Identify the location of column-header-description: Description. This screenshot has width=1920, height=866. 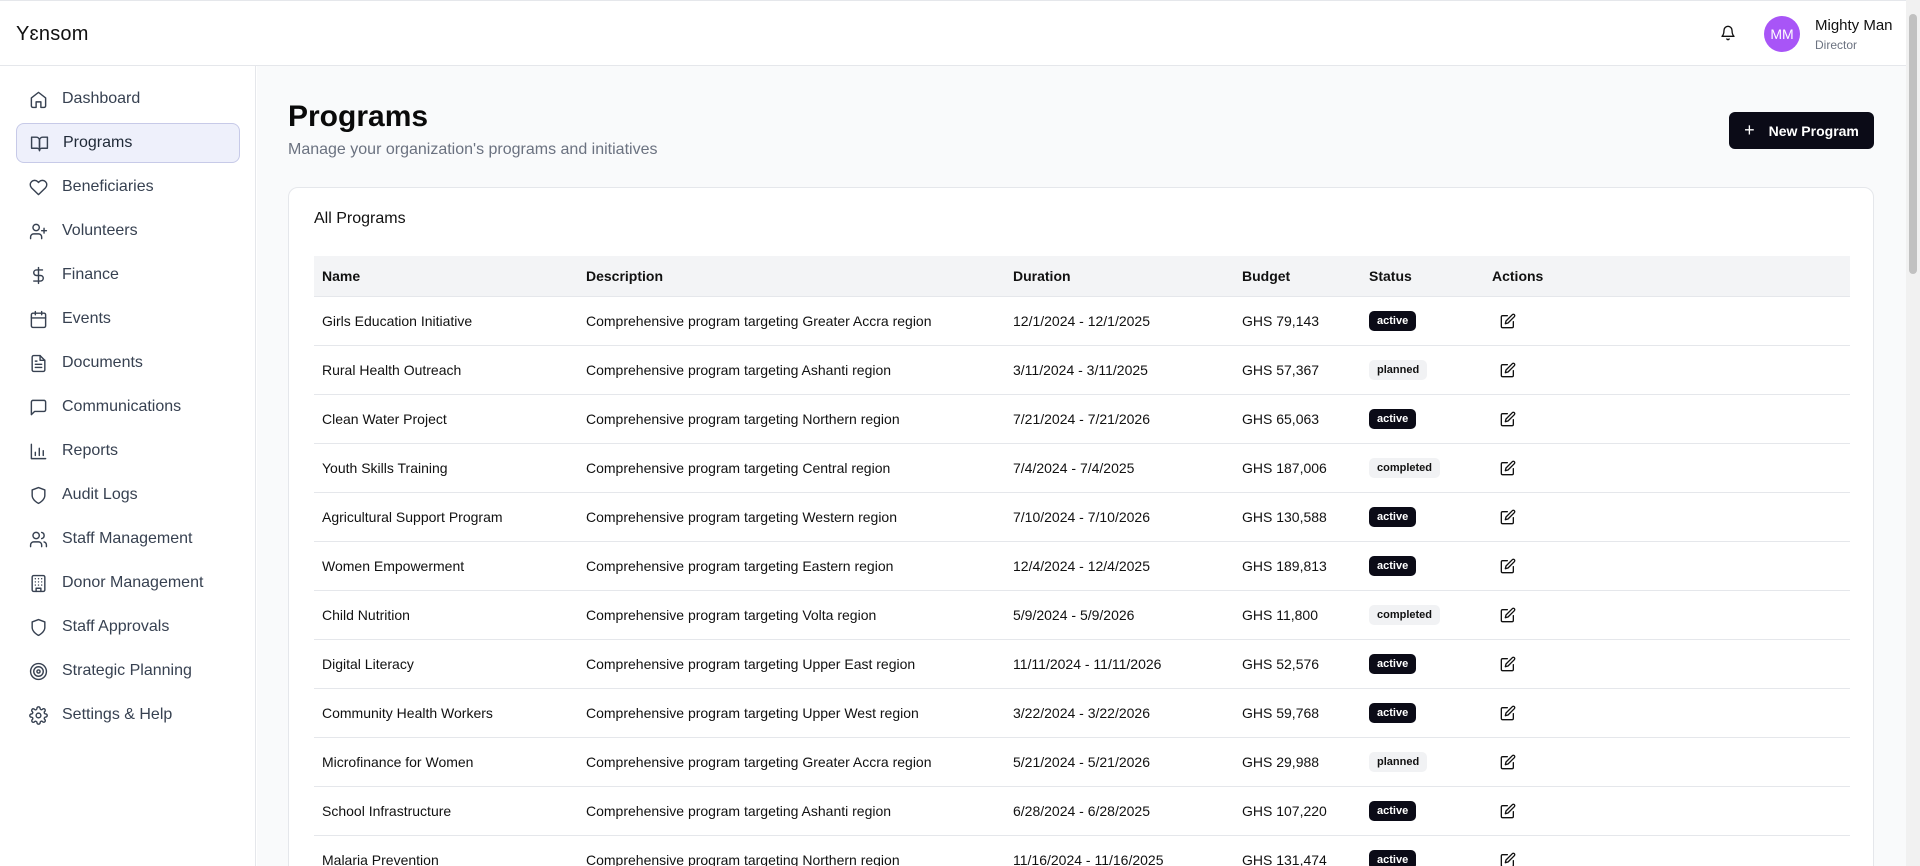
(791, 276).